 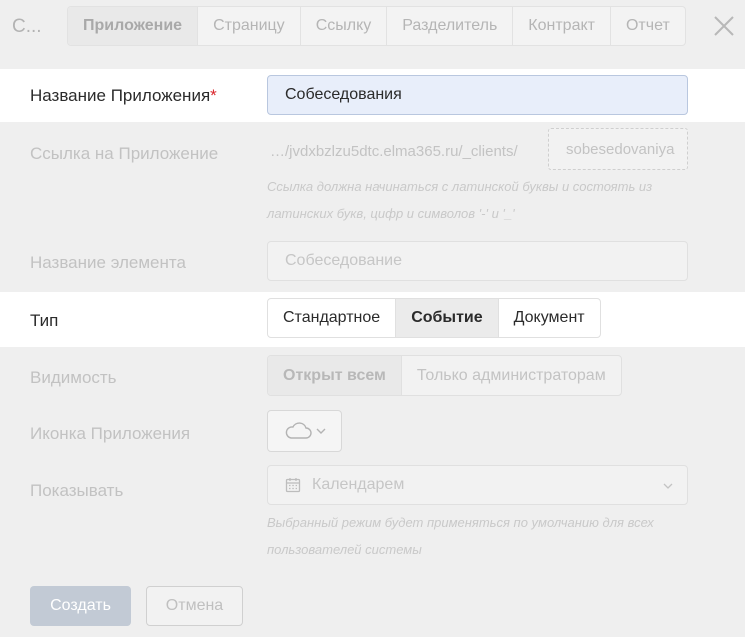 What do you see at coordinates (477, 485) in the screenshot?
I see `show-as-select: Календарем` at bounding box center [477, 485].